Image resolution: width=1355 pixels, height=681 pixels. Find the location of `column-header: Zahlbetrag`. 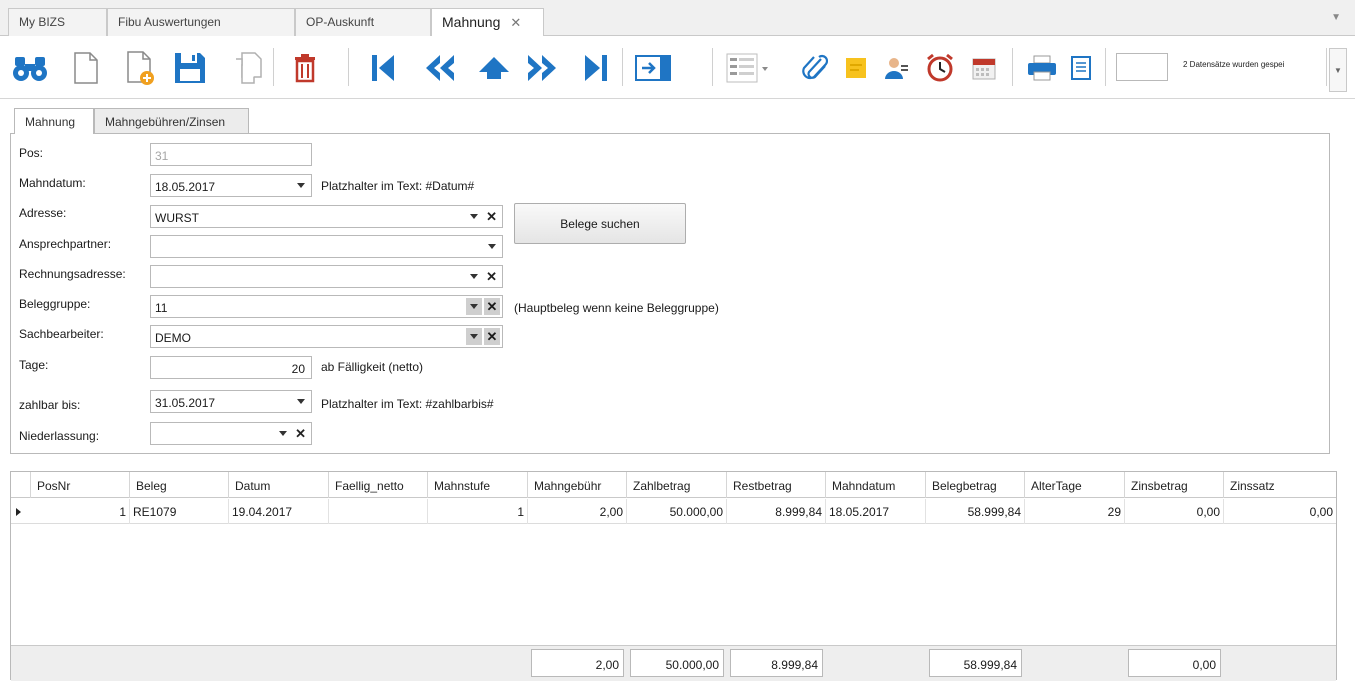

column-header: Zahlbetrag is located at coordinates (677, 485).